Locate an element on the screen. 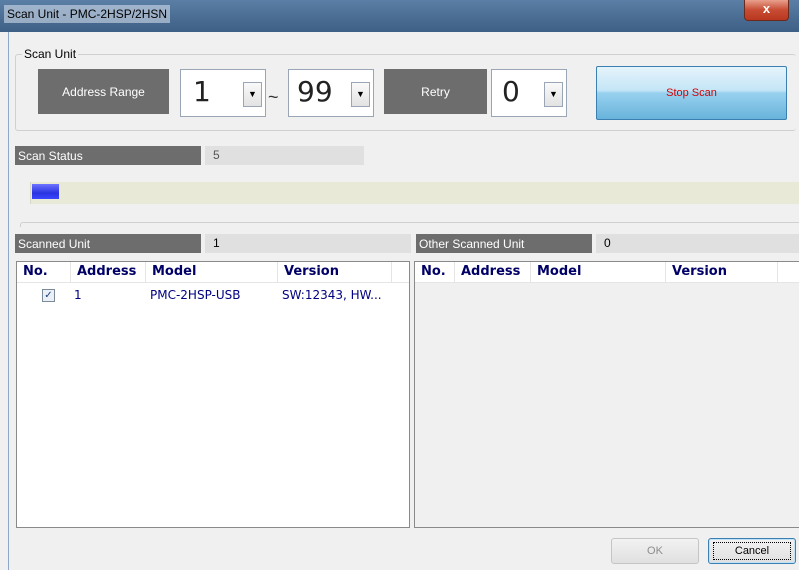 The height and width of the screenshot is (570, 799). address-to-combo: 99 ▼ is located at coordinates (331, 93).